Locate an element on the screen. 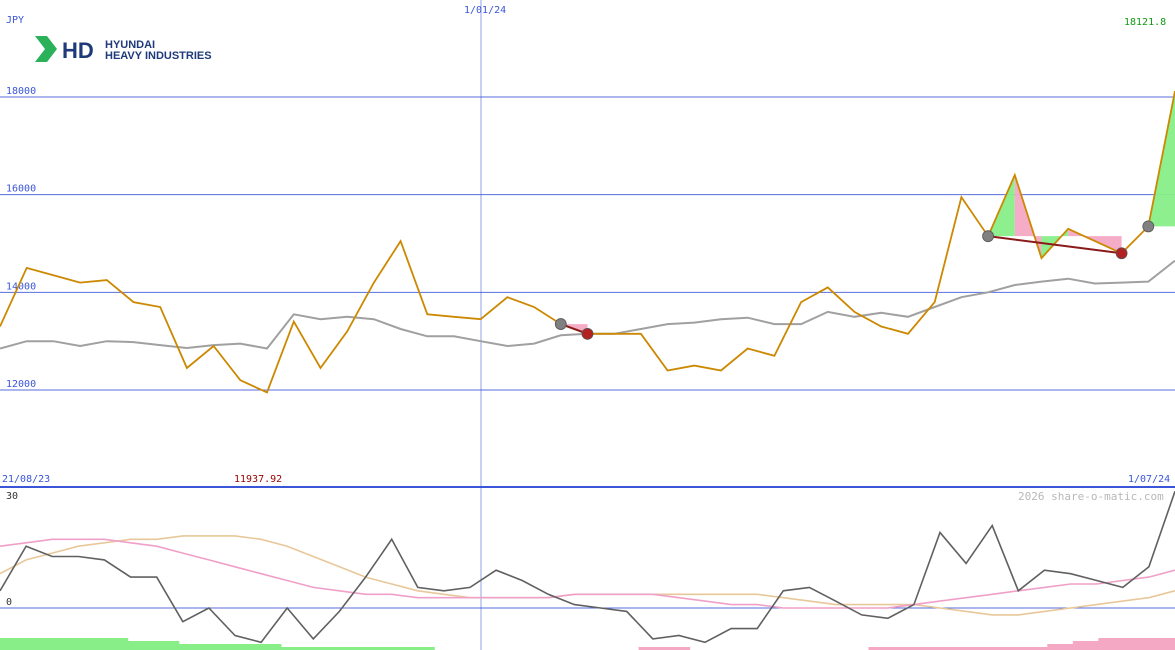 The width and height of the screenshot is (1175, 650). signal-slow-line is located at coordinates (587, 575).